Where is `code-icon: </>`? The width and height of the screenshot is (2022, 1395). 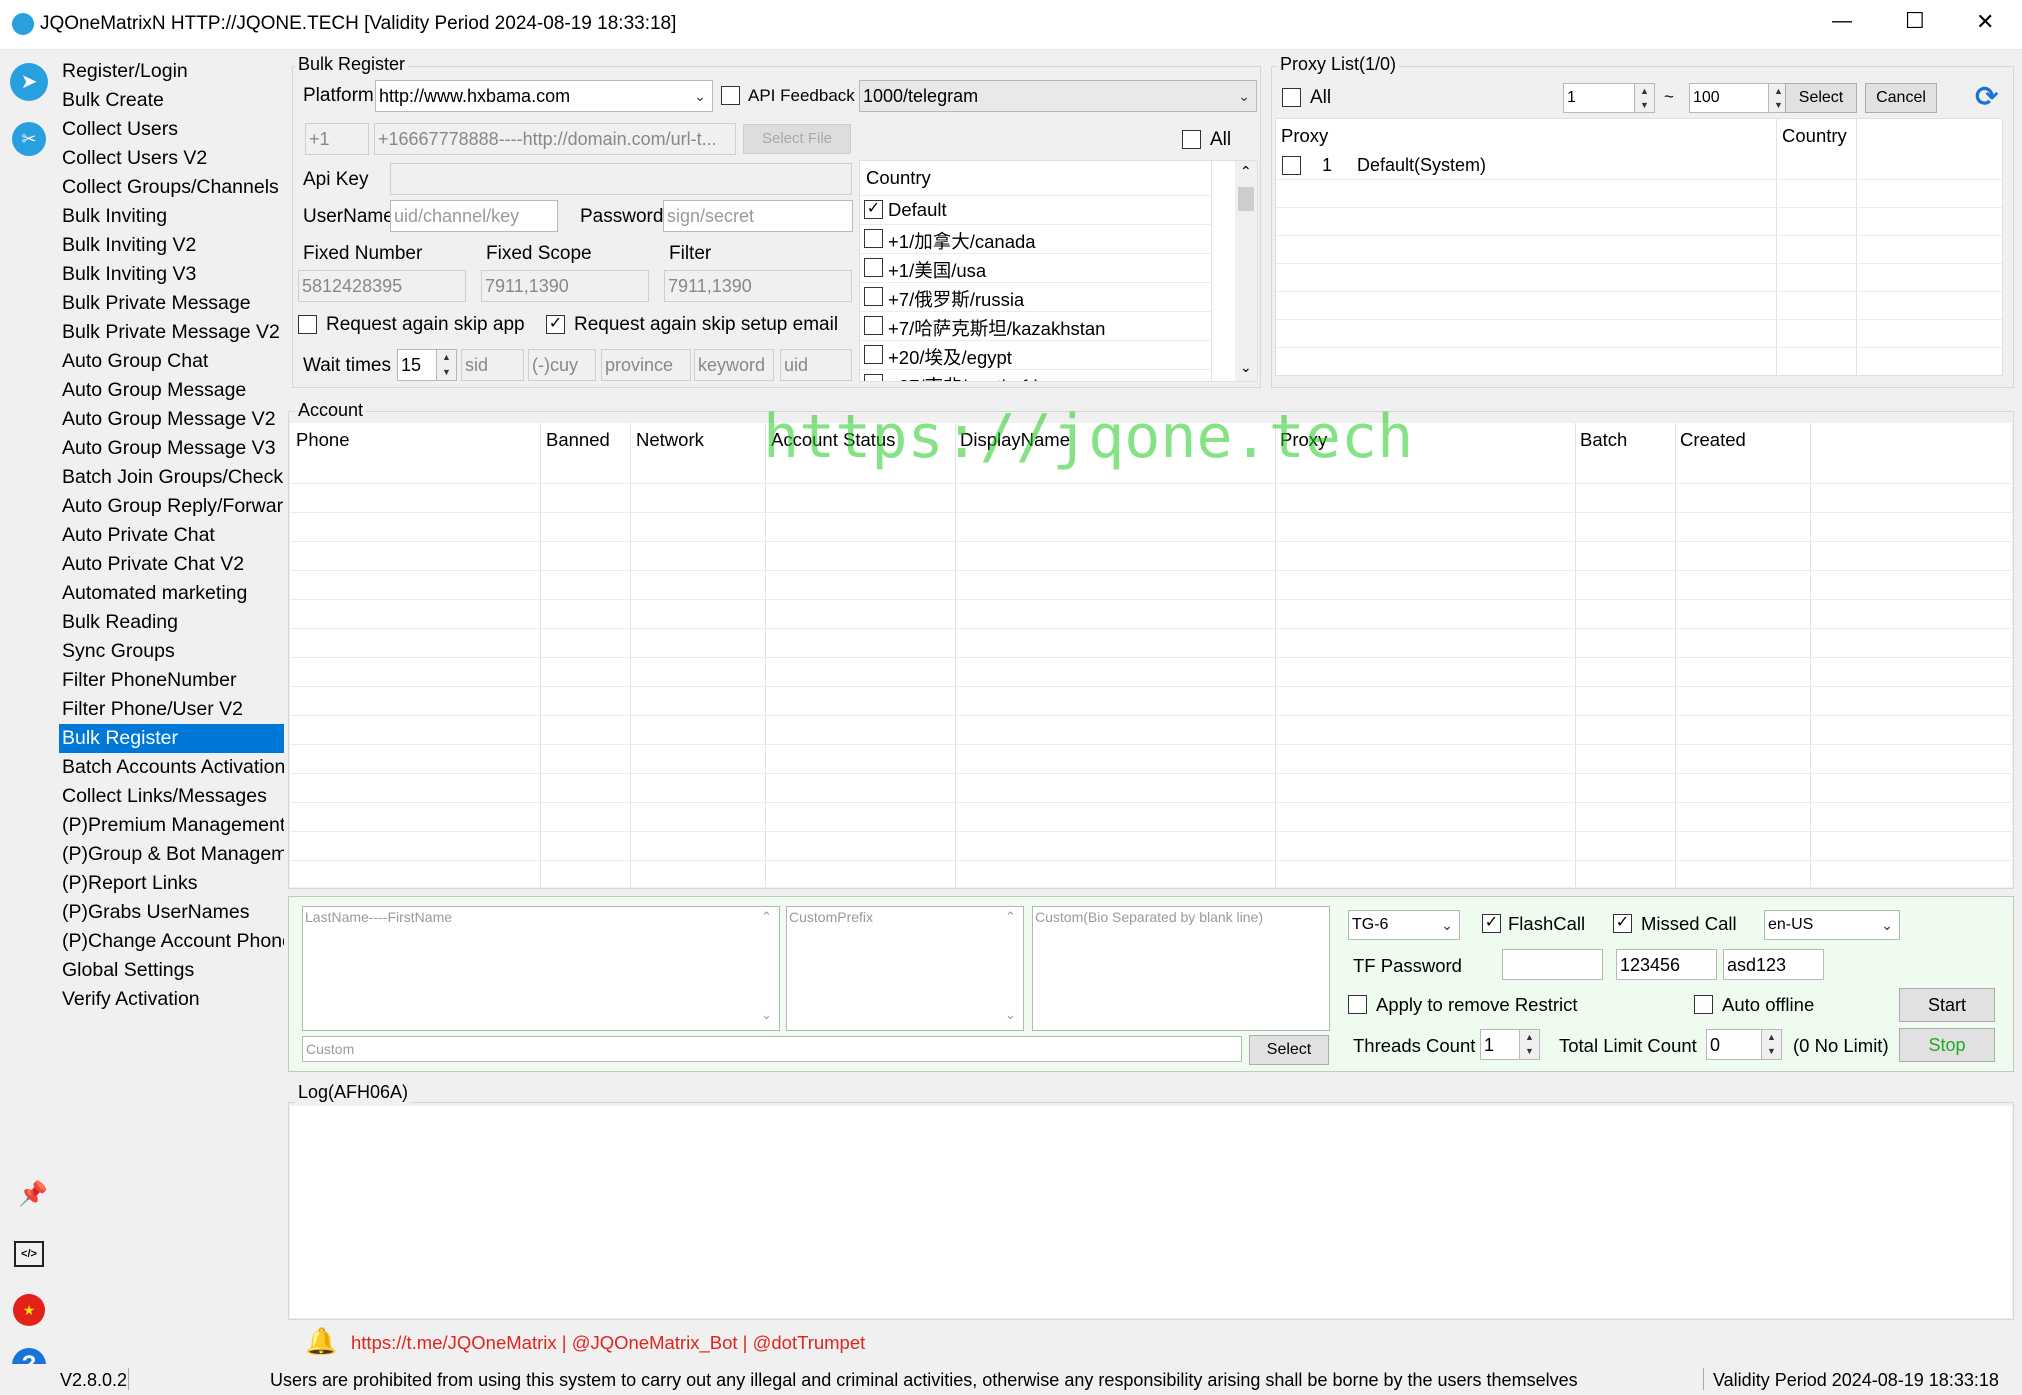
code-icon: </> is located at coordinates (29, 1254).